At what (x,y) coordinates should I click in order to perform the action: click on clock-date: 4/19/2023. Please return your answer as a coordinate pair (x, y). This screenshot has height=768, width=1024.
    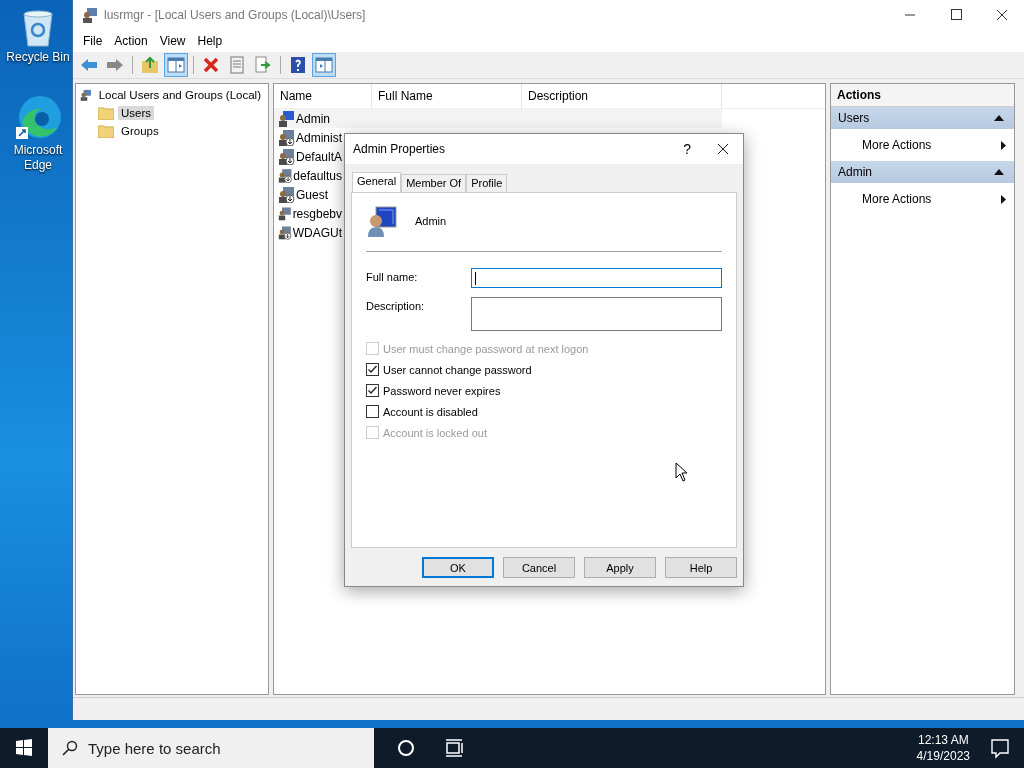
    Looking at the image, I should click on (943, 756).